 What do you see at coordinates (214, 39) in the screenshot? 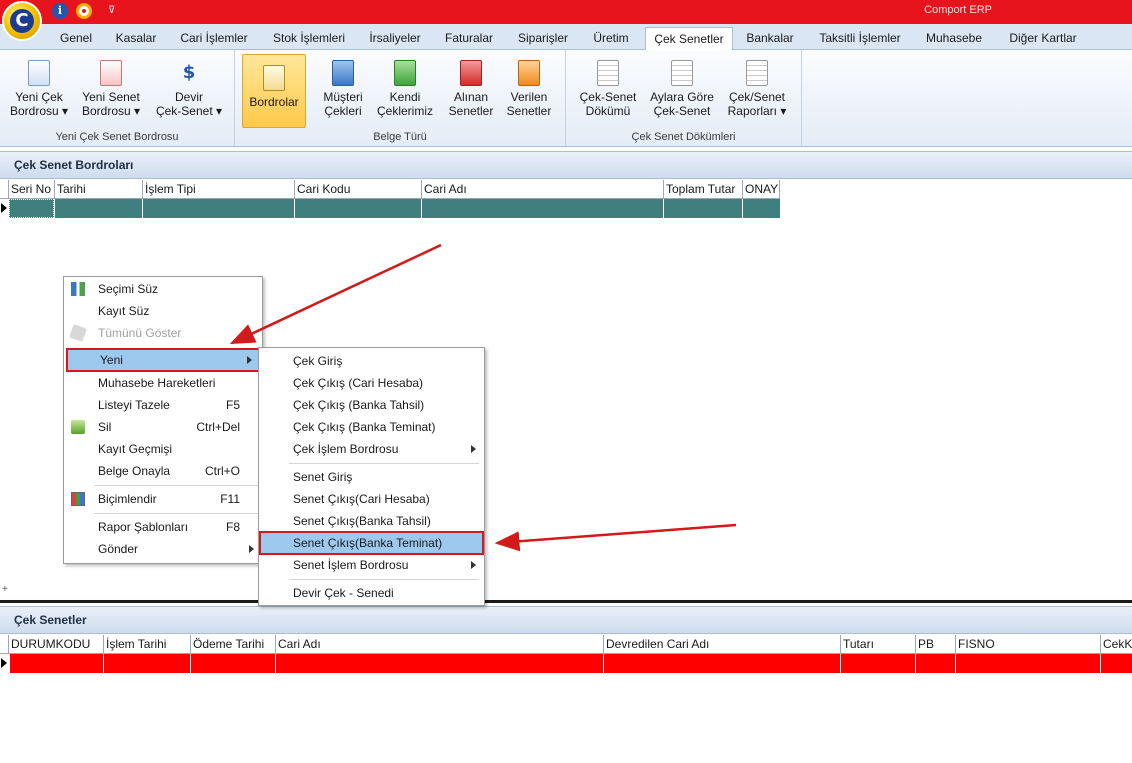
I see `tab-cari-islemler: Cari İşlemler` at bounding box center [214, 39].